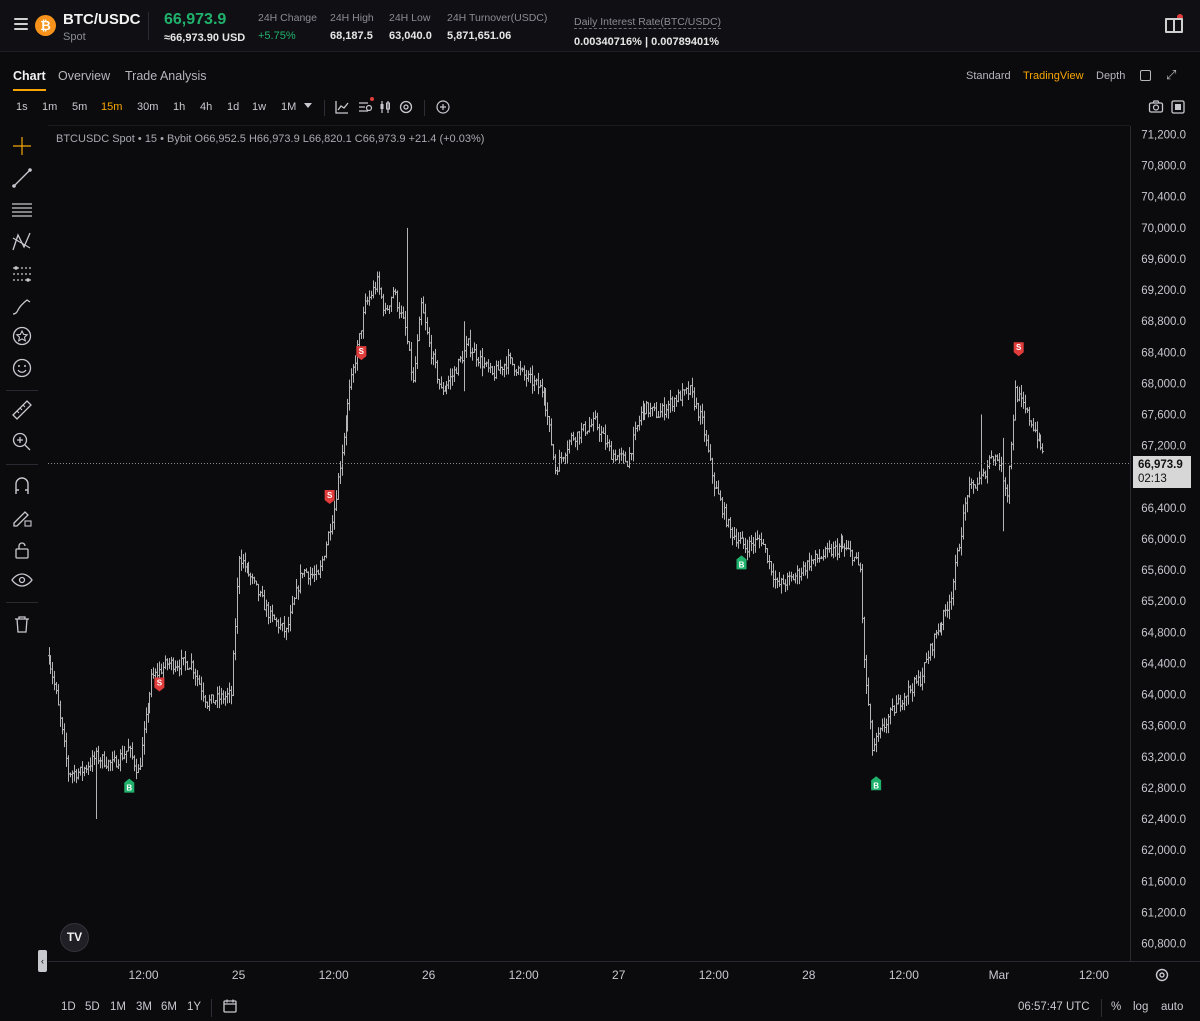  What do you see at coordinates (1163, 789) in the screenshot?
I see `price-tick-label: 62,800.0` at bounding box center [1163, 789].